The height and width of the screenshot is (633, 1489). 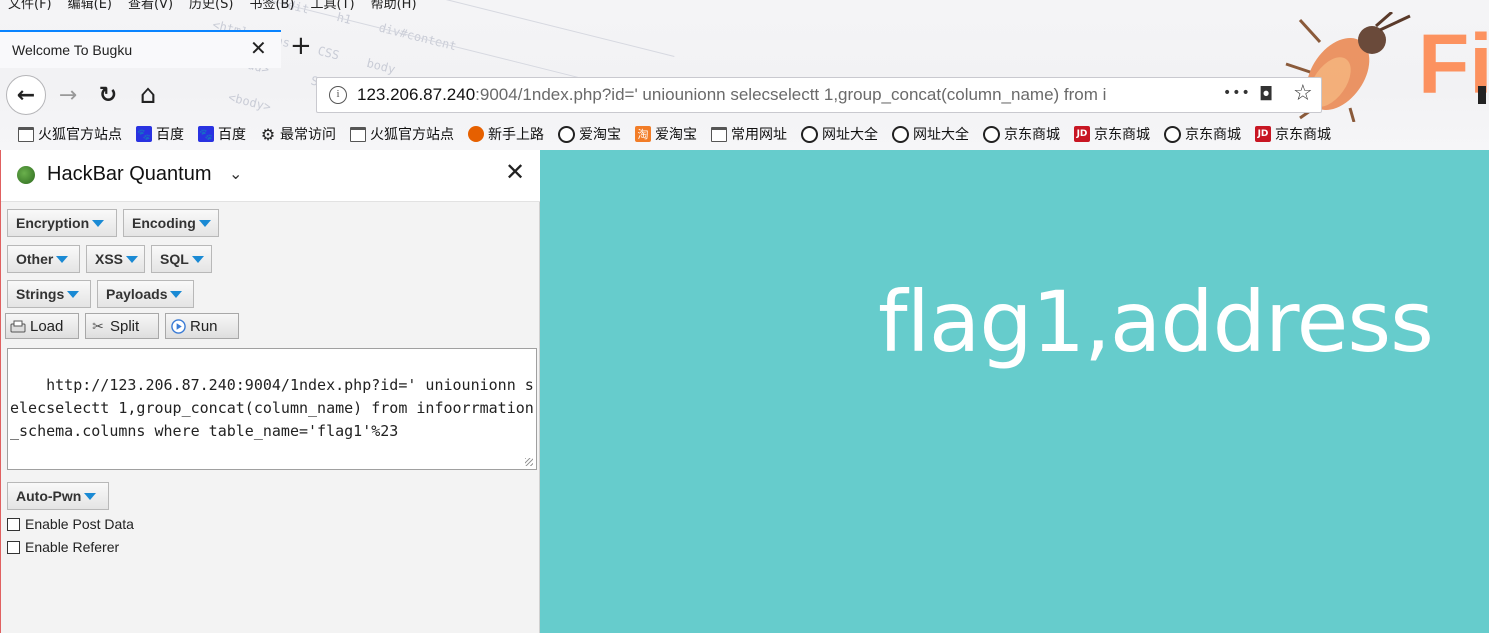 I want to click on run-button: Run, so click(x=202, y=326).